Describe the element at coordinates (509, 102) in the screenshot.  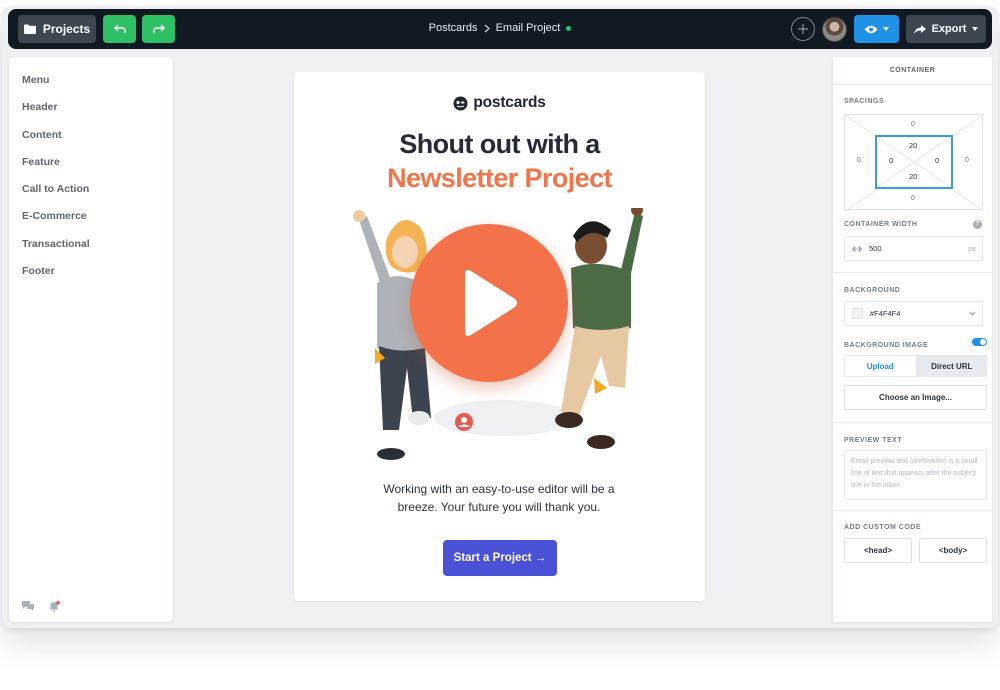
I see `logo-text: postcards` at that location.